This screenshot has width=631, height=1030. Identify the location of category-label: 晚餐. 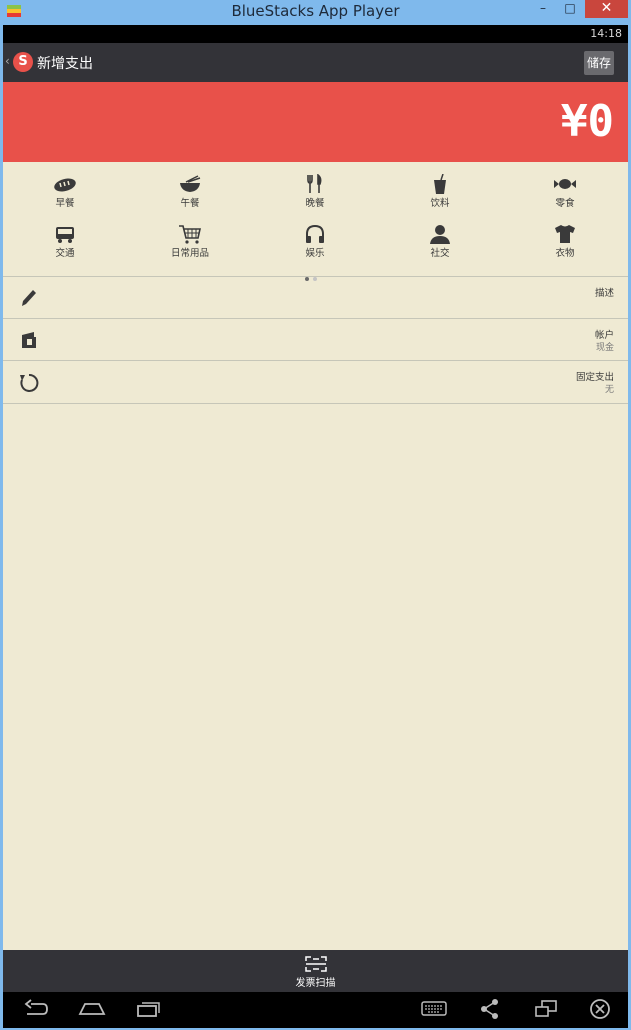
(315, 203).